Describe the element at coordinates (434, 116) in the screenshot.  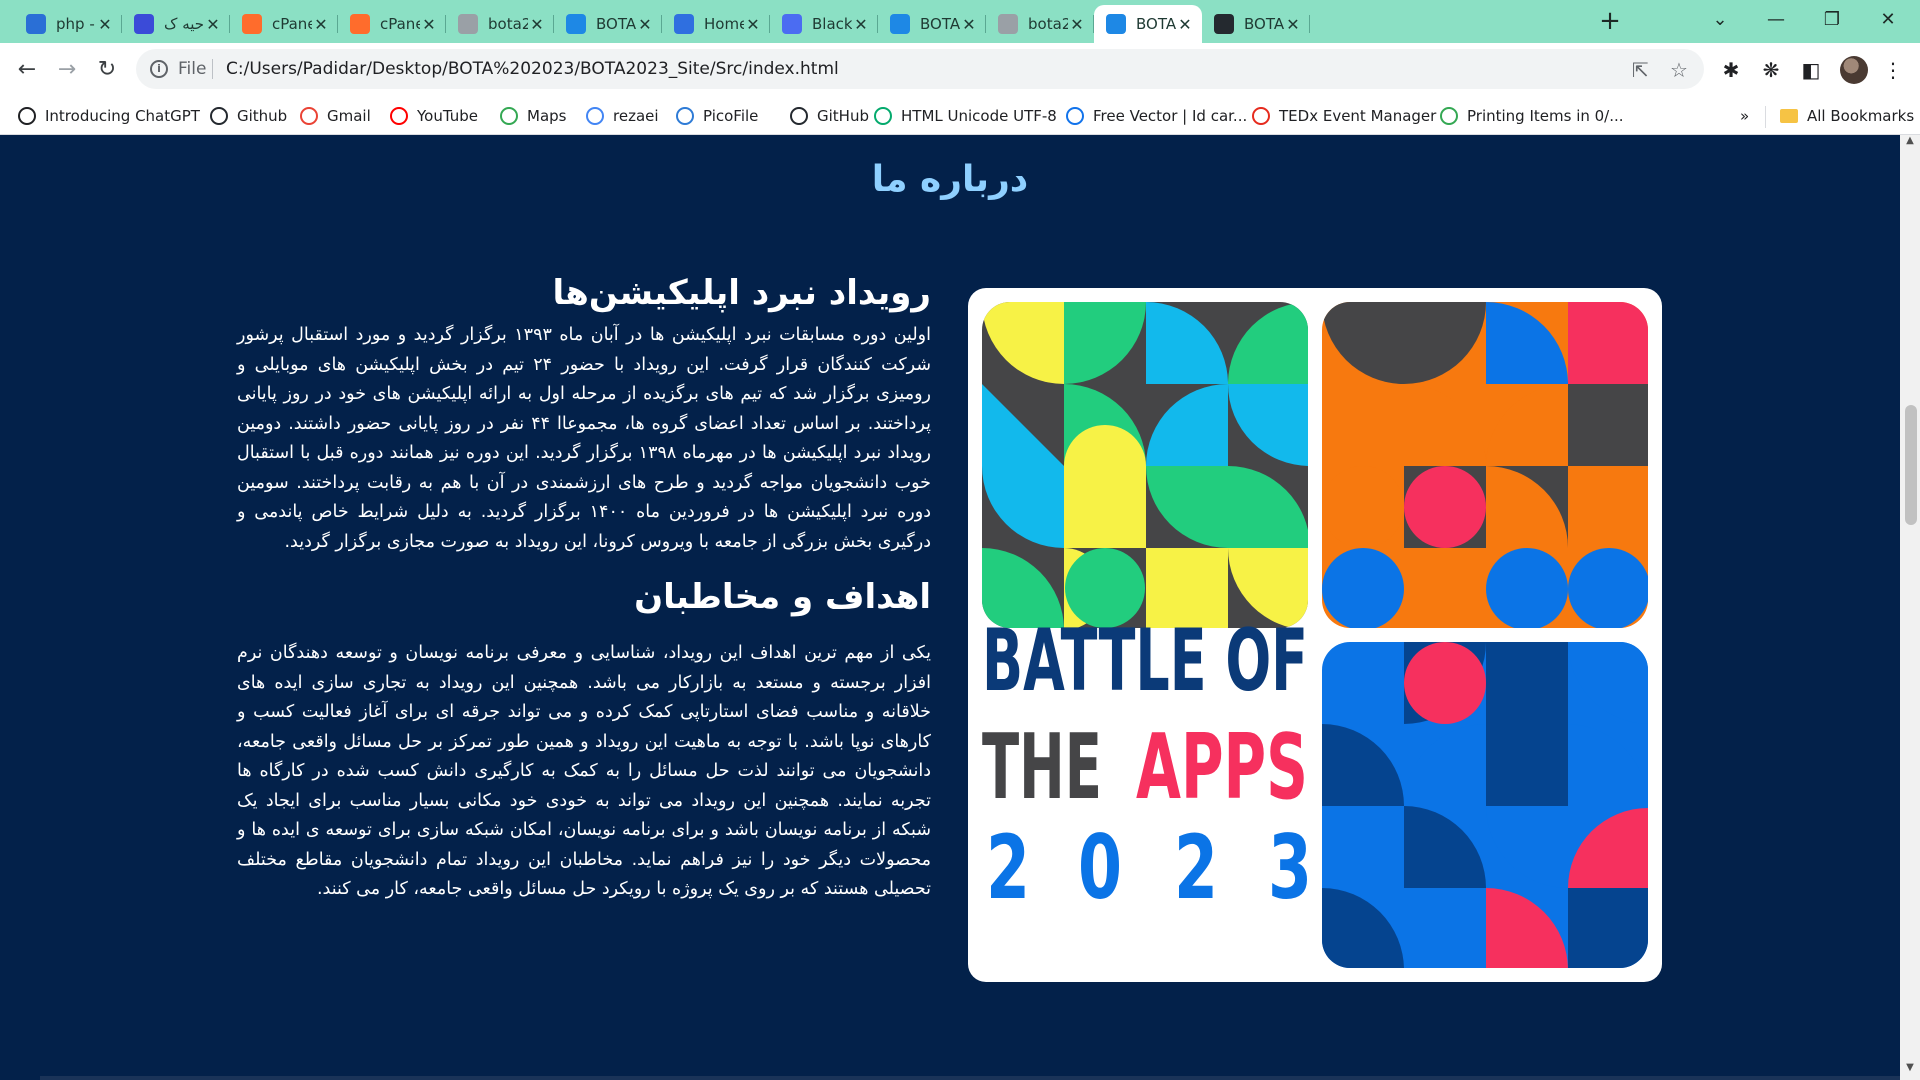
I see `bookmark-4: YouTube` at that location.